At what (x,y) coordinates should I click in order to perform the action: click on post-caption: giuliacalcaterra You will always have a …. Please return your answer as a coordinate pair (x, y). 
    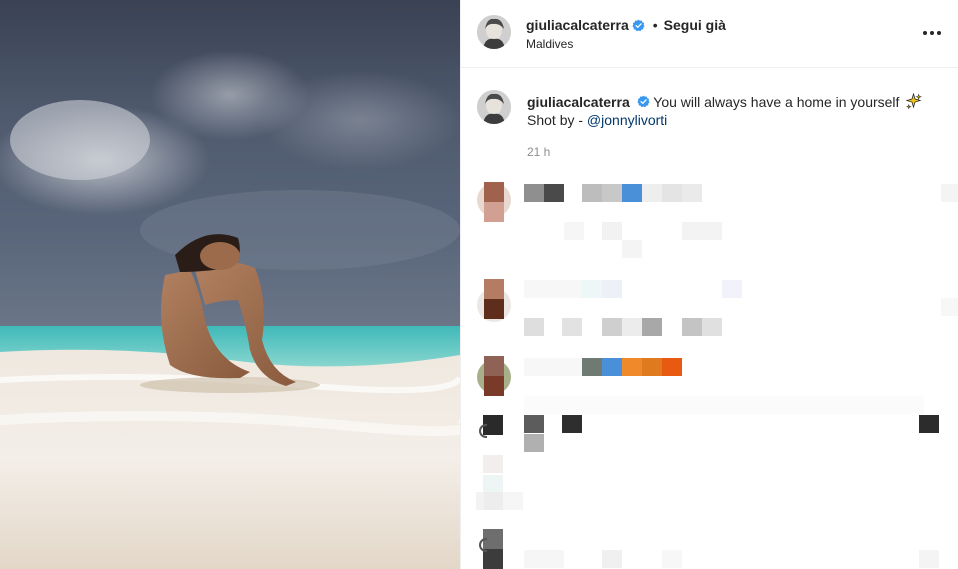
    Looking at the image, I should click on (709, 119).